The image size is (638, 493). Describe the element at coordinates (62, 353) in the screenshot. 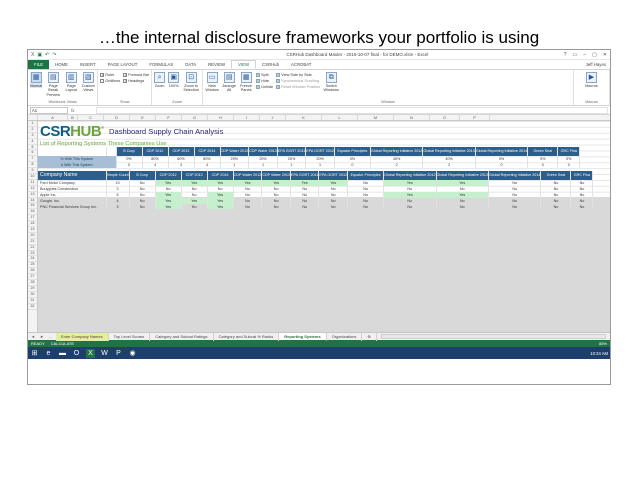

I see `folder-icon: ▬` at that location.